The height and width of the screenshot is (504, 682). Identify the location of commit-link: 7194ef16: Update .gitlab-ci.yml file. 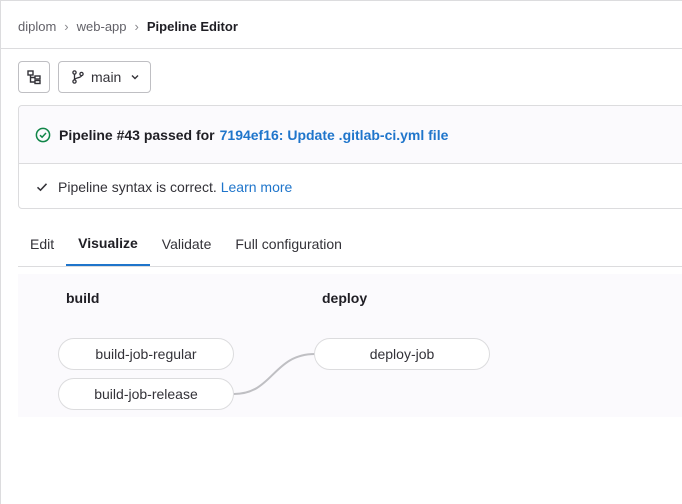
(334, 135).